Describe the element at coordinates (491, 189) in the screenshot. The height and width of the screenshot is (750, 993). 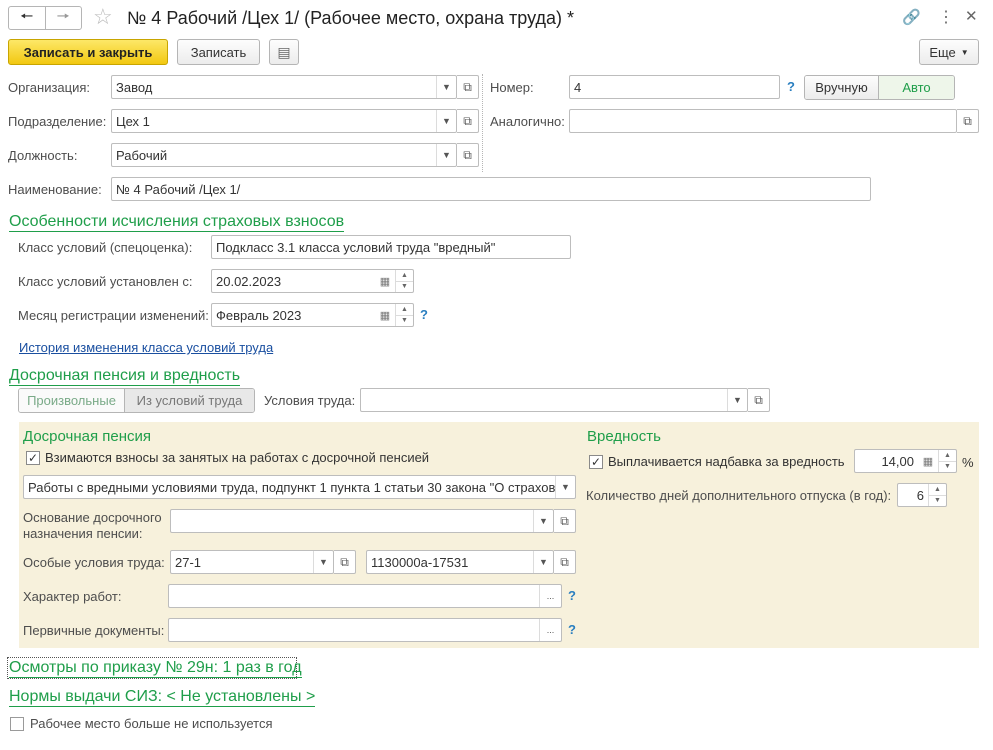
I see `name-field: № 4 Рабочий /Цех 1/` at that location.